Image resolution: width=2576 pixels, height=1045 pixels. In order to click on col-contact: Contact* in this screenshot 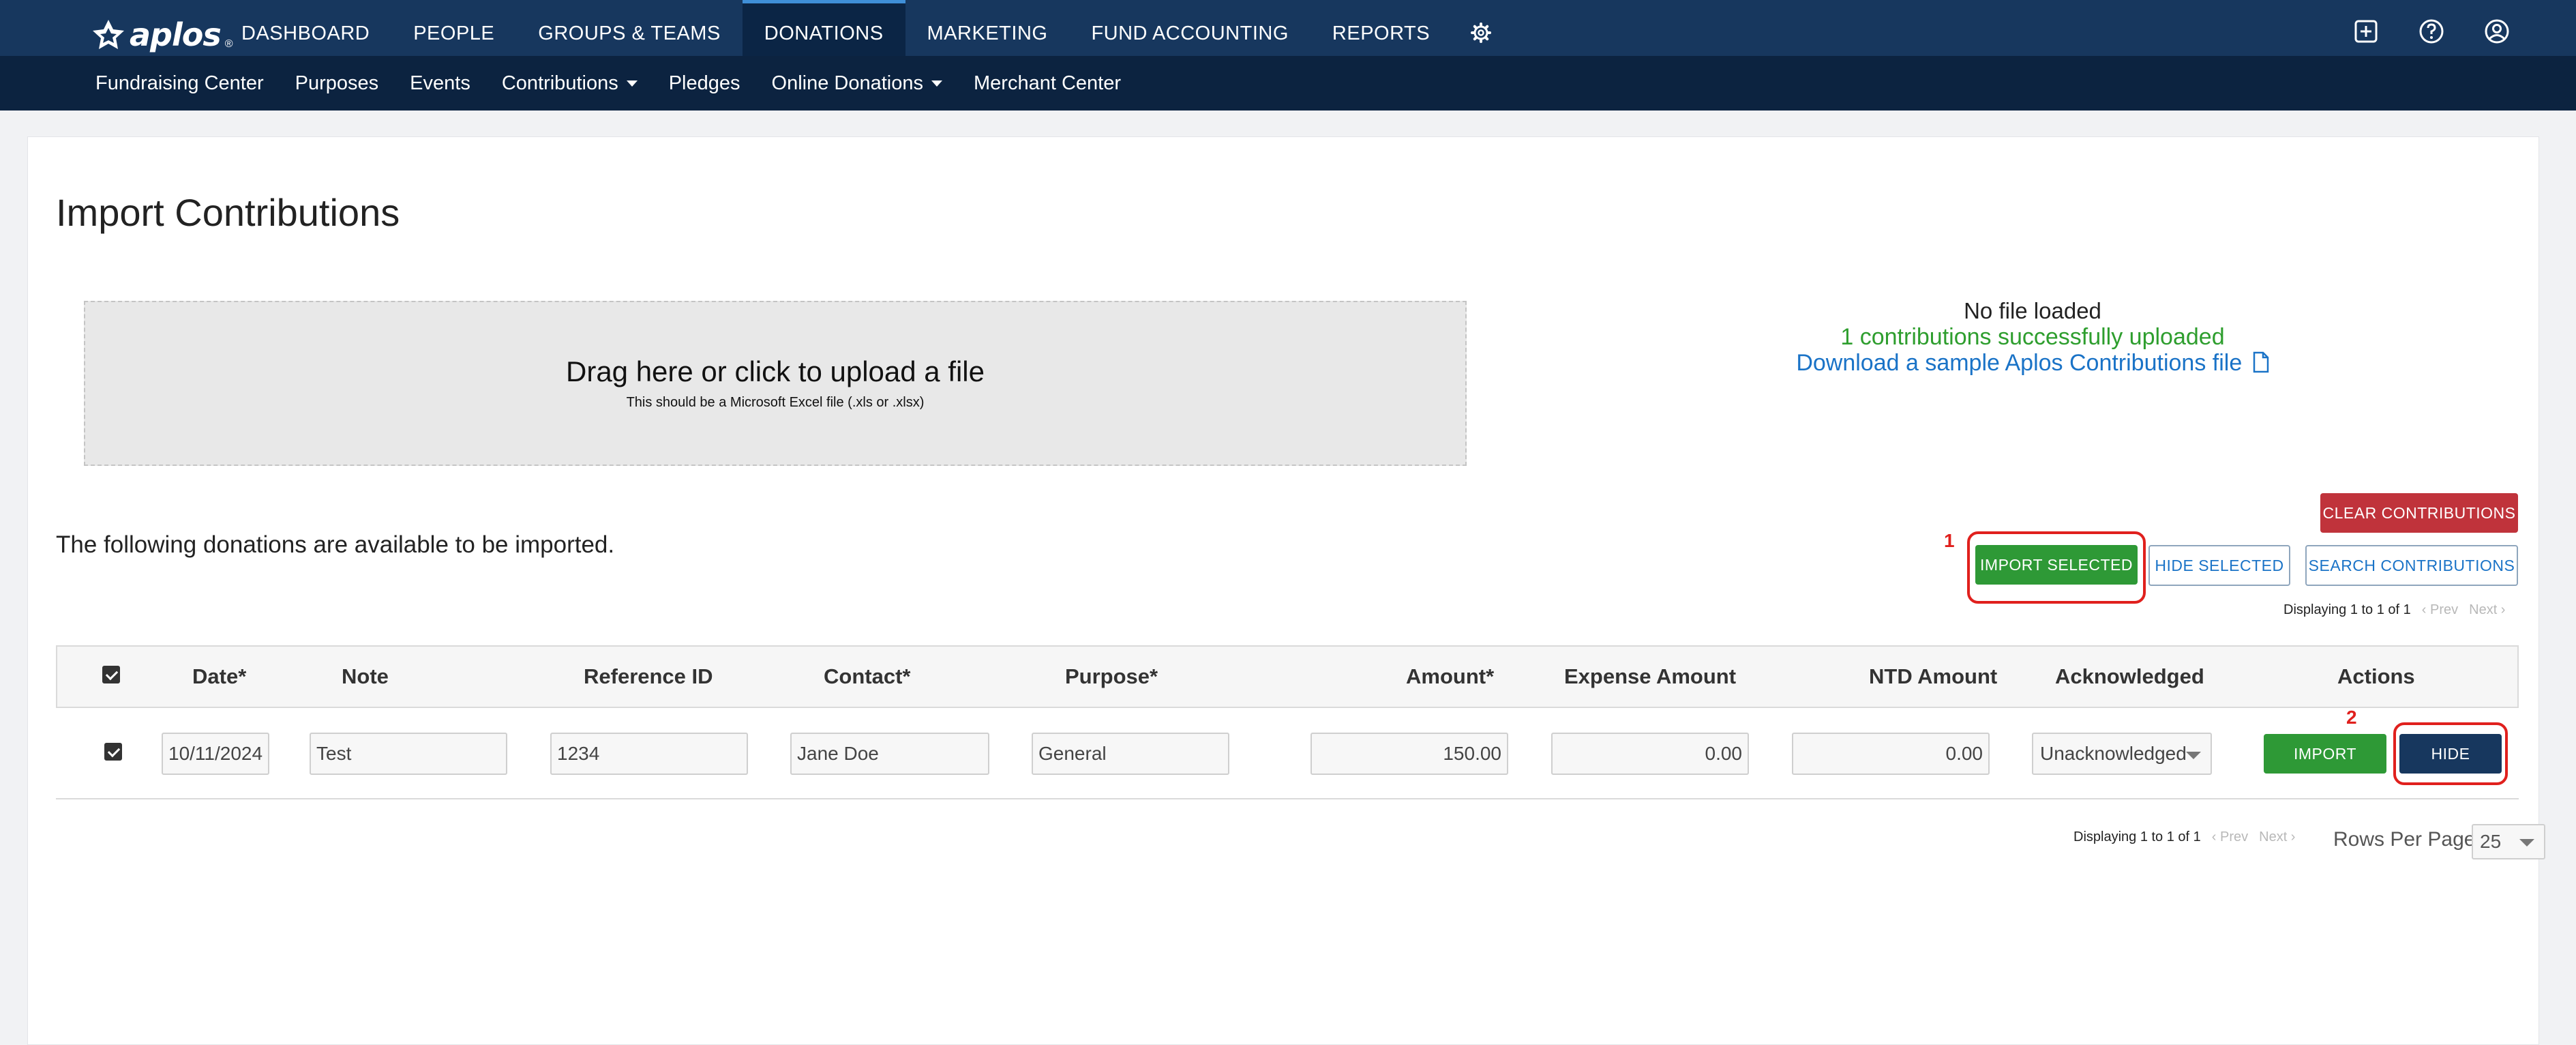, I will do `click(867, 677)`.